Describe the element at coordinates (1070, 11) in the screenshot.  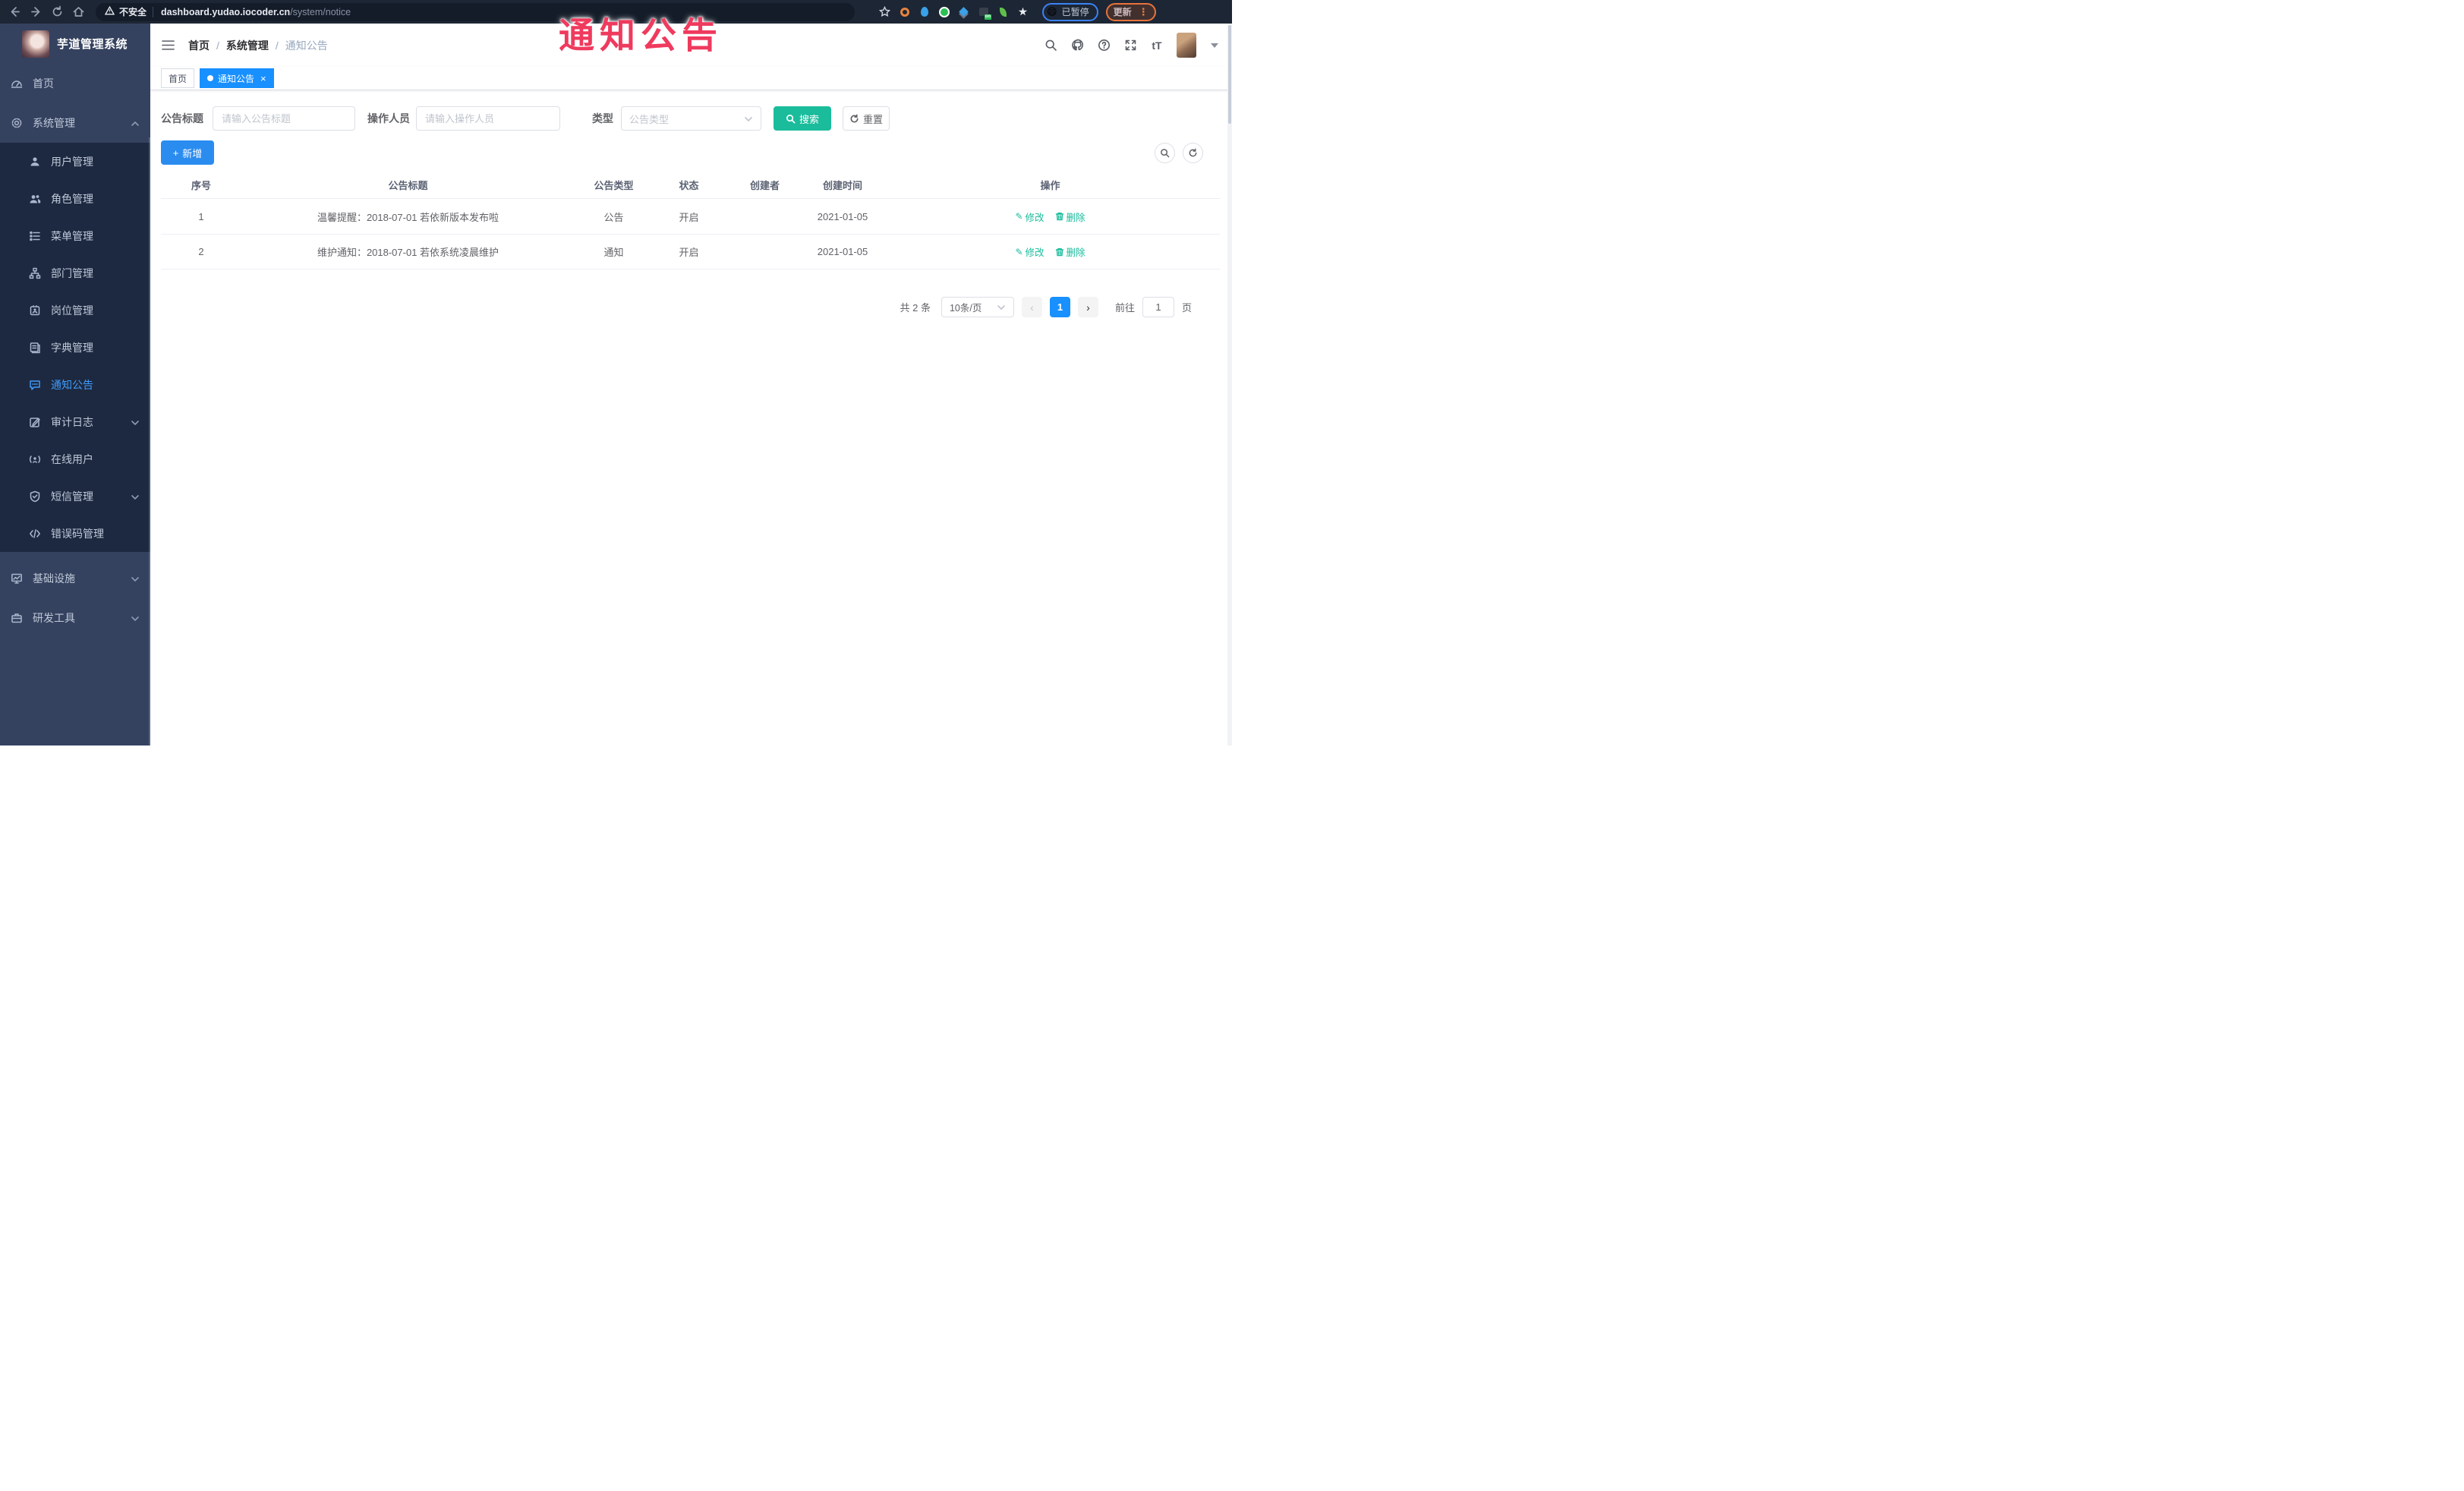
I see `profile-paused-chip: 😄 已暂停` at that location.